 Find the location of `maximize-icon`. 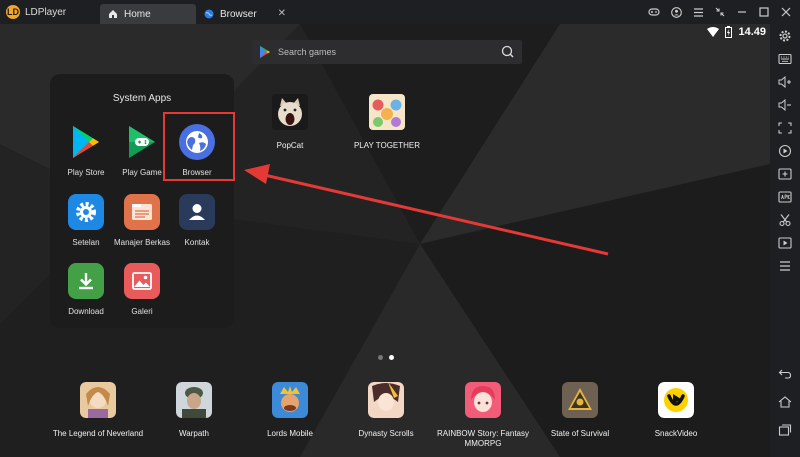

maximize-icon is located at coordinates (764, 12).